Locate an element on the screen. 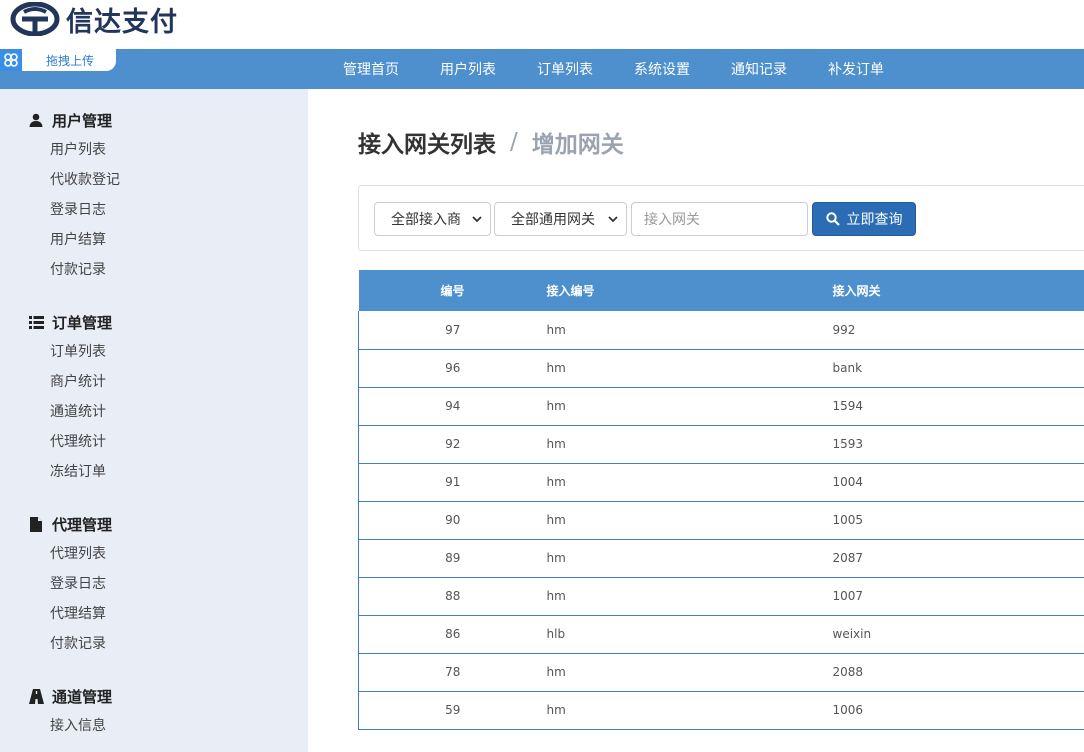 This screenshot has width=1084, height=752. table-row: 92 hm 1593 is located at coordinates (721, 444).